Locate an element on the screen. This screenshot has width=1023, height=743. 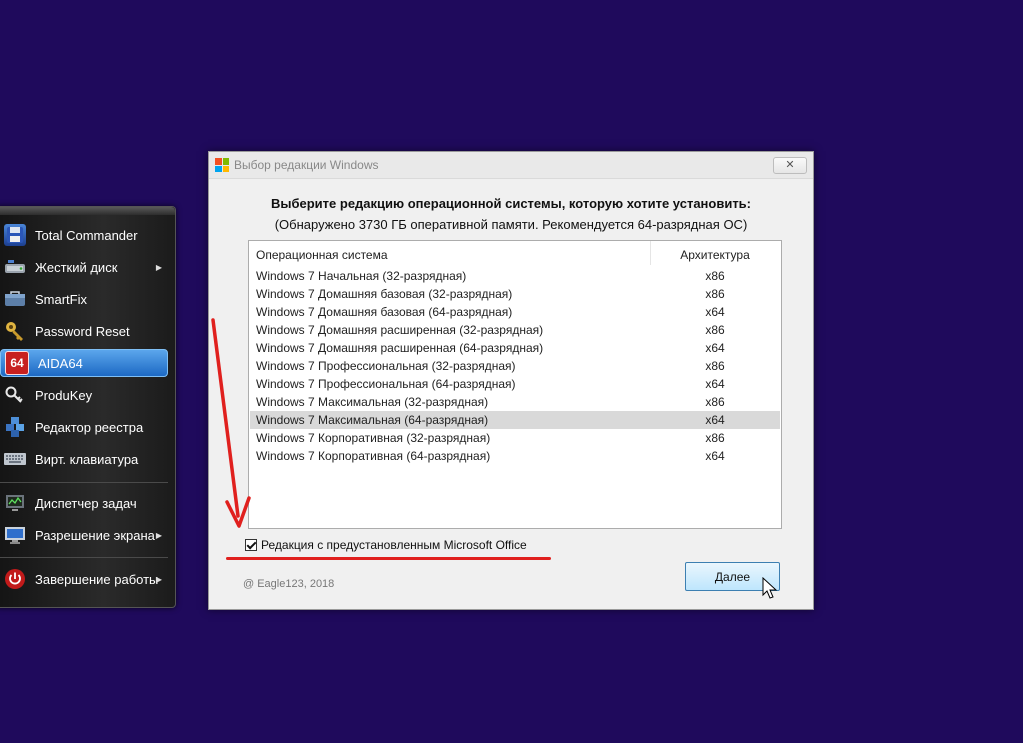
menu-item-password-reset: Password Reset is located at coordinates (86, 331).